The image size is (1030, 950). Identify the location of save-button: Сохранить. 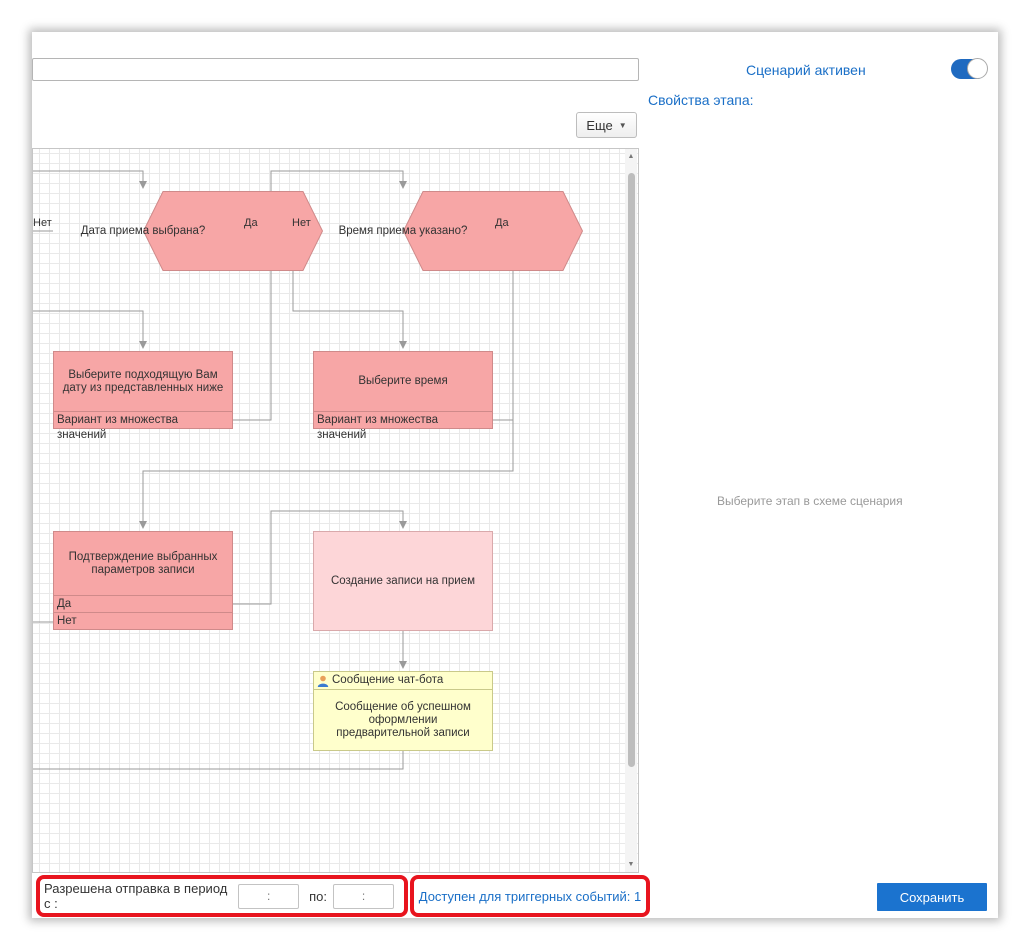
(932, 897).